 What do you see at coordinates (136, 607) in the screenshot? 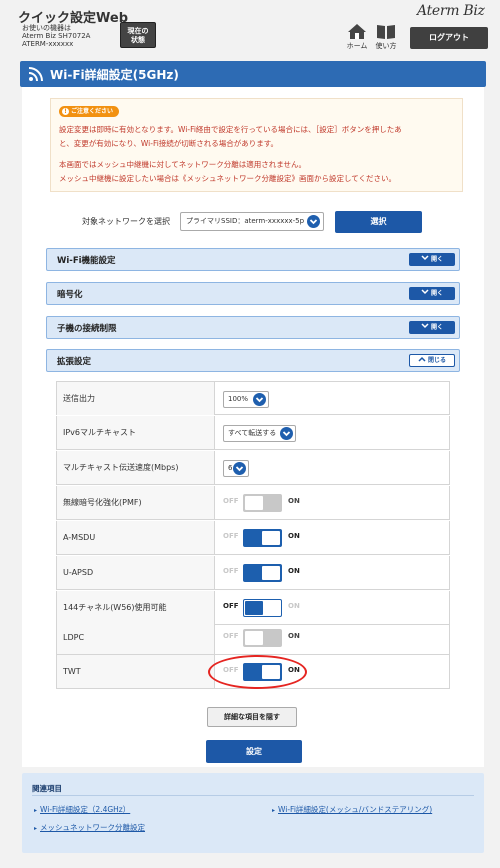
I see `setting-label: 144チャネル(W56)使用可能` at bounding box center [136, 607].